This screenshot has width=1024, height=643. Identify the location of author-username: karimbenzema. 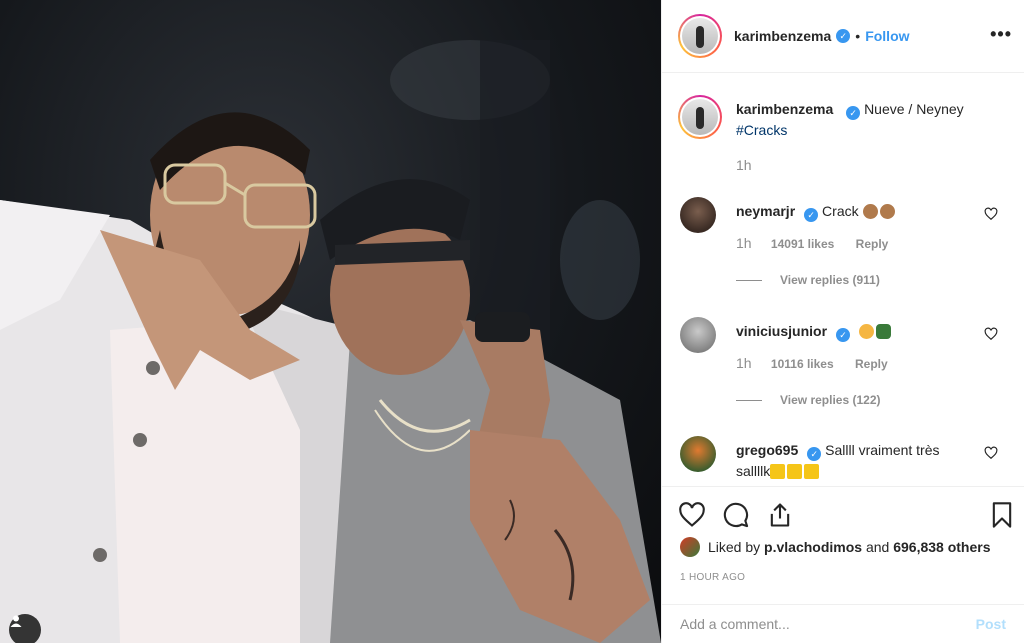
(782, 36).